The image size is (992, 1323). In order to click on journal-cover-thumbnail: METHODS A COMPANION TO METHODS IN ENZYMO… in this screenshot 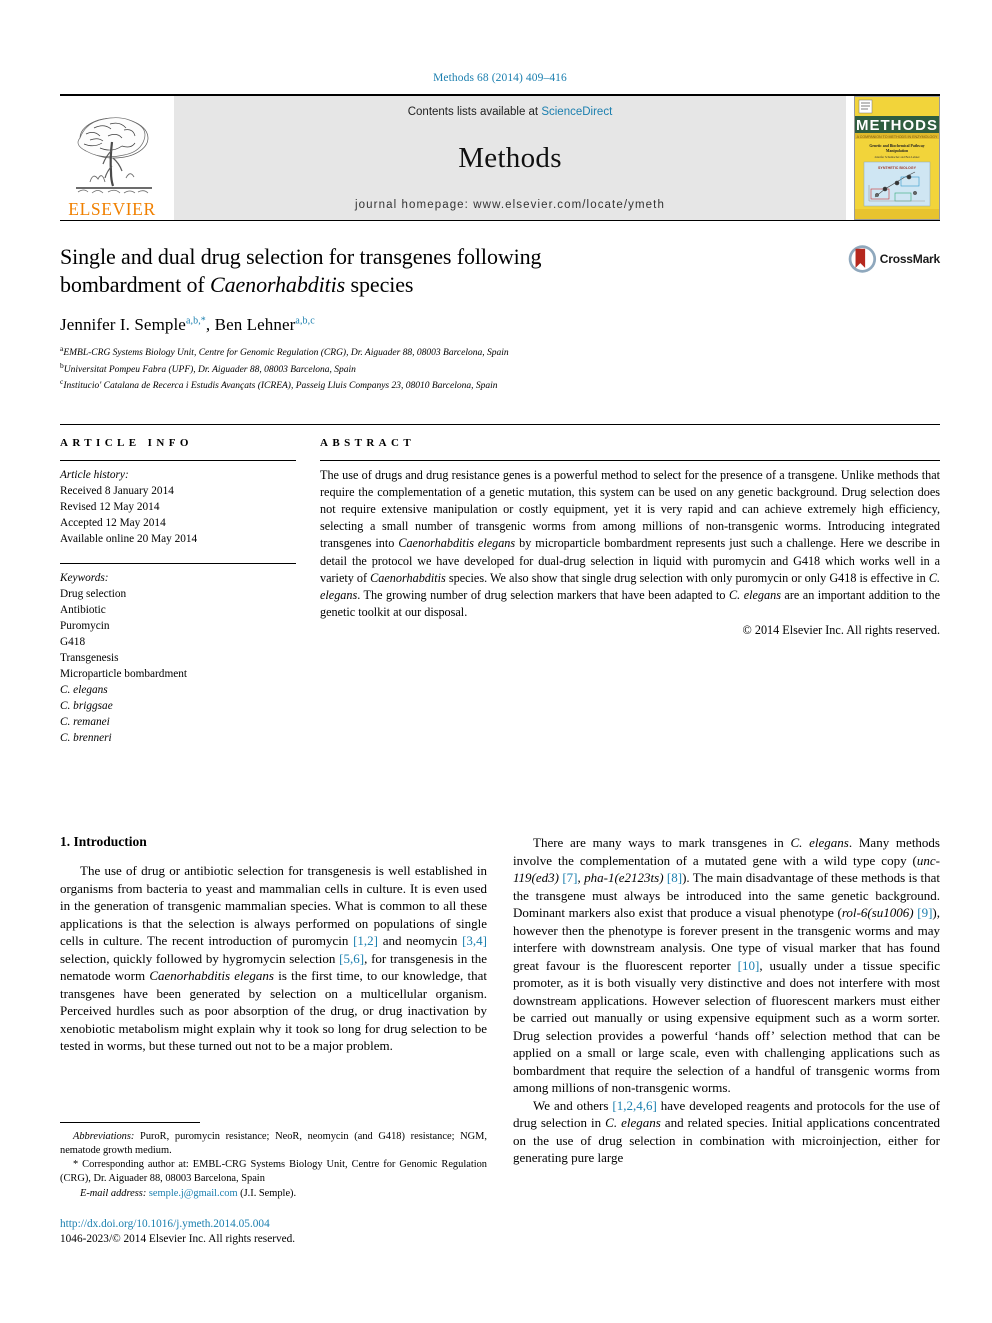, I will do `click(897, 158)`.